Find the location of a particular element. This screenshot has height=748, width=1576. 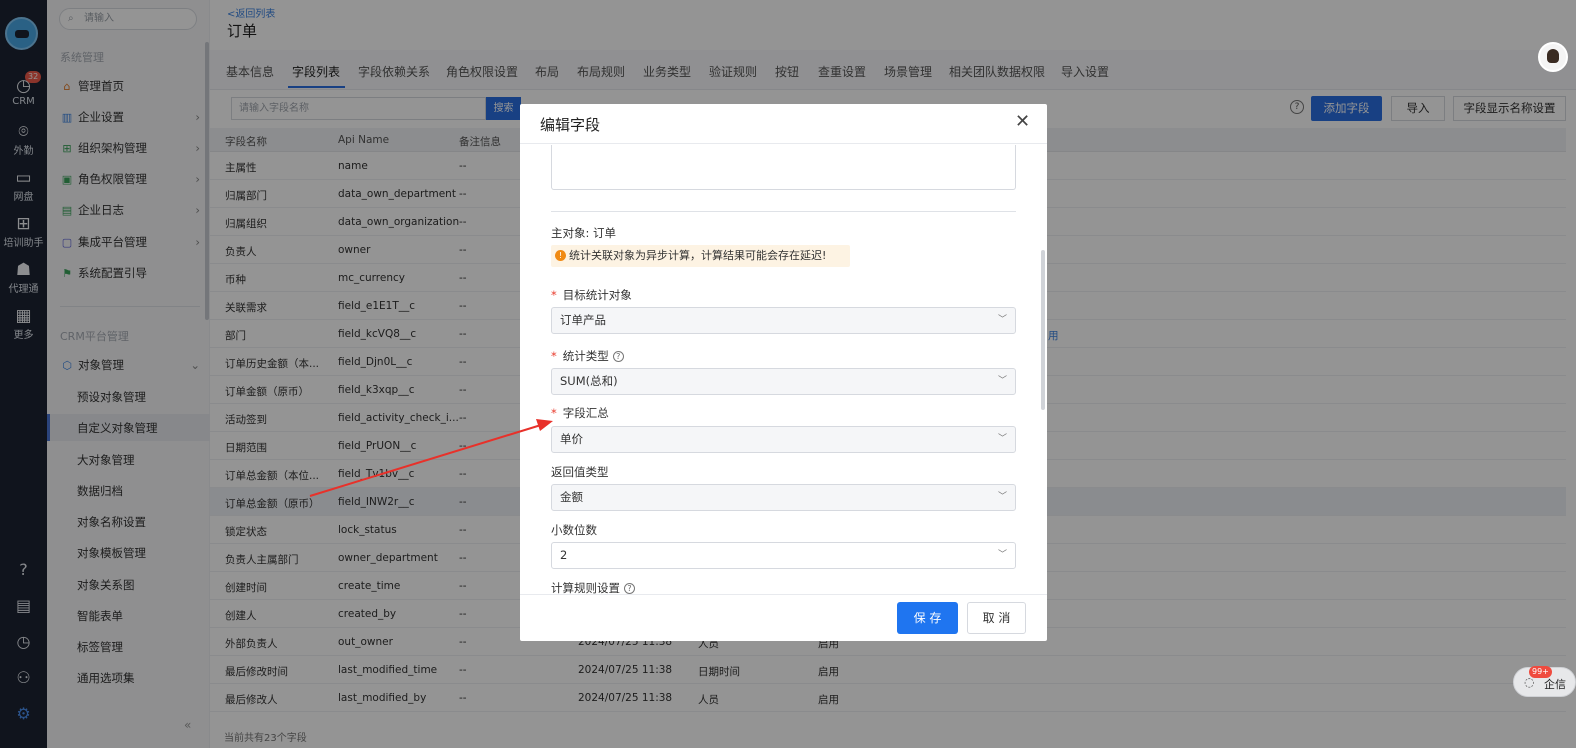

arrow-line is located at coordinates (425, 460).